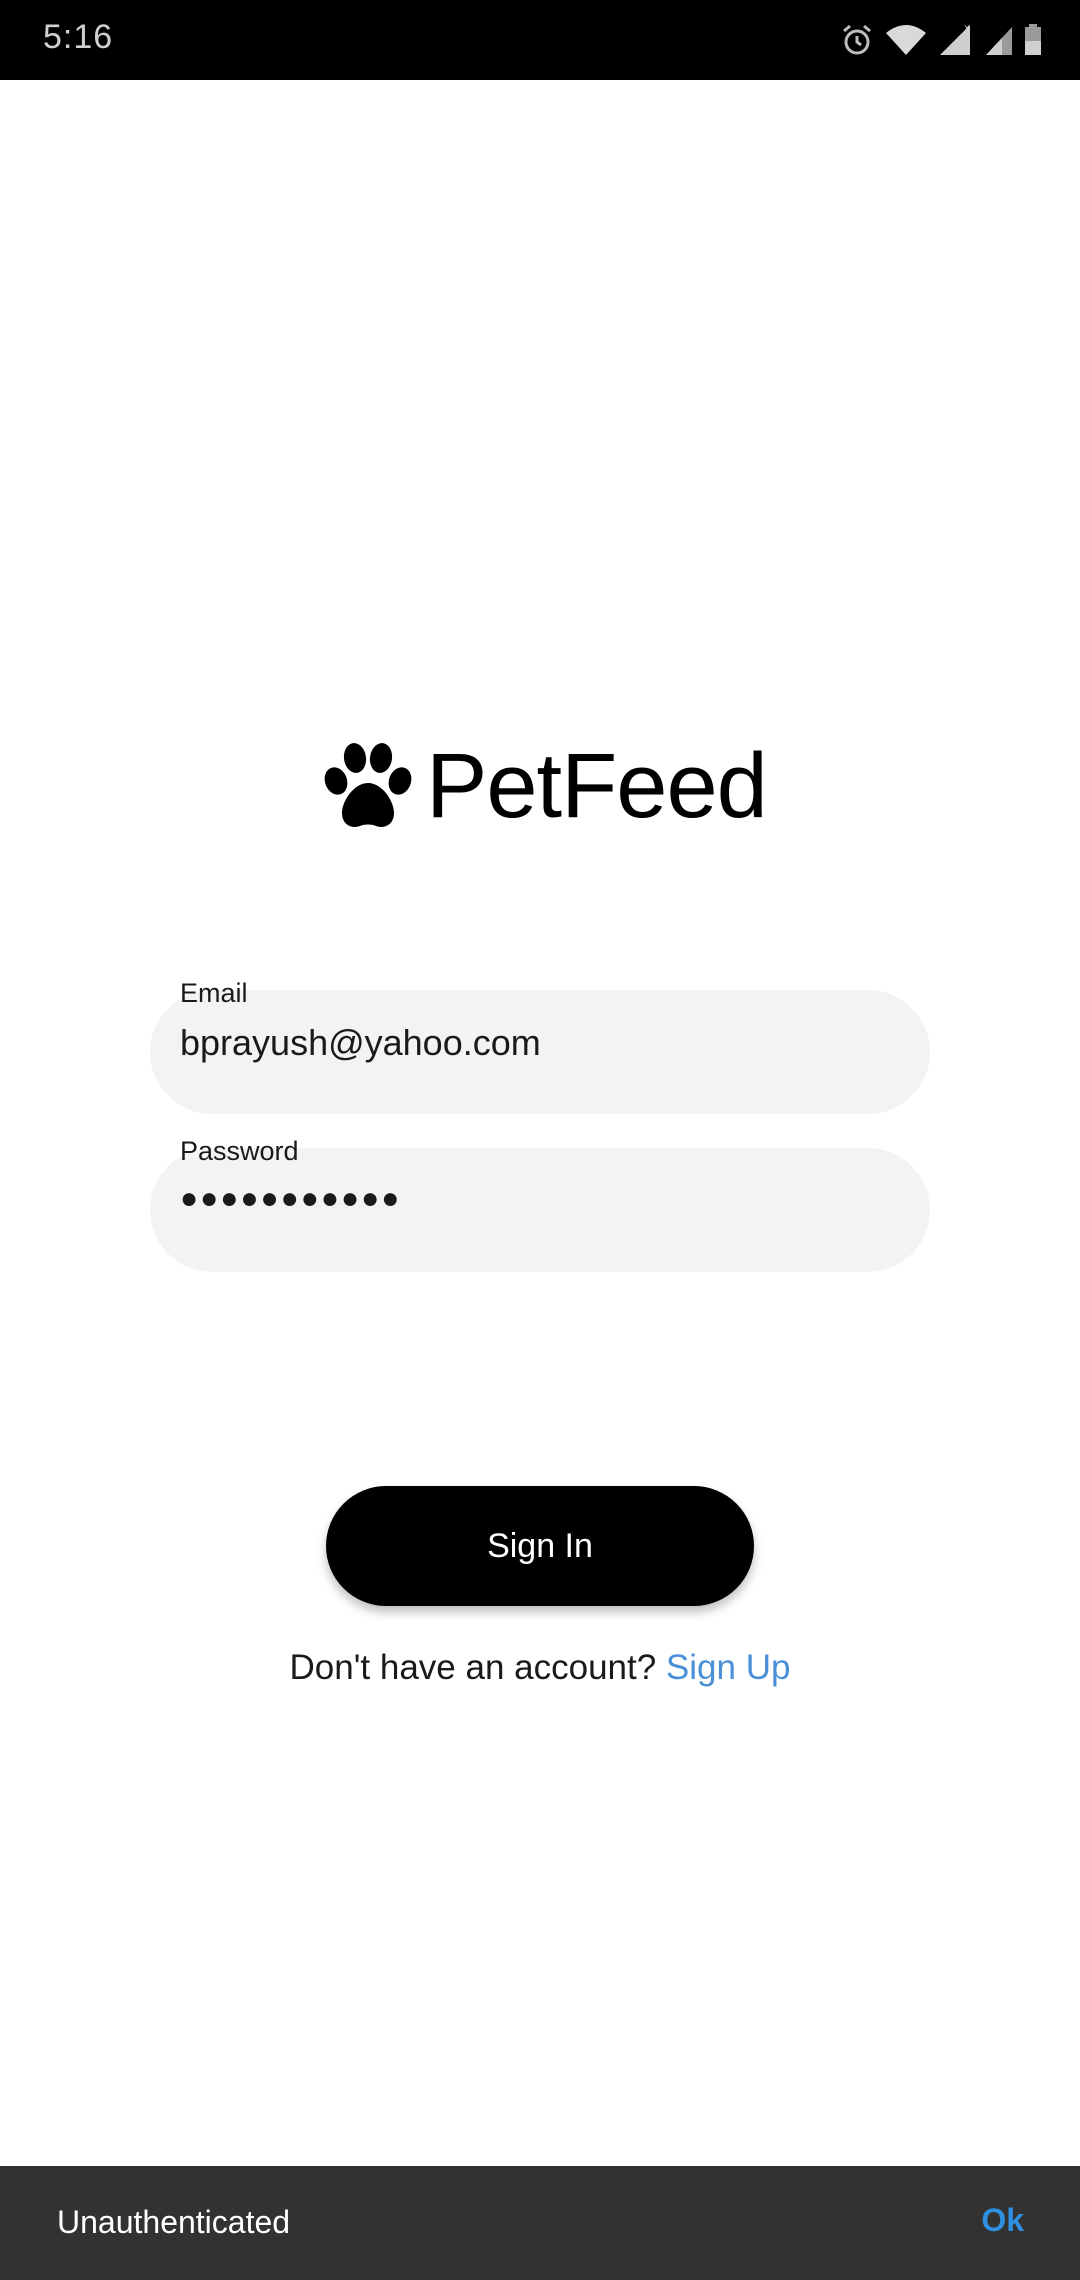 The height and width of the screenshot is (2280, 1080). I want to click on sign-in-button: Sign In, so click(540, 1546).